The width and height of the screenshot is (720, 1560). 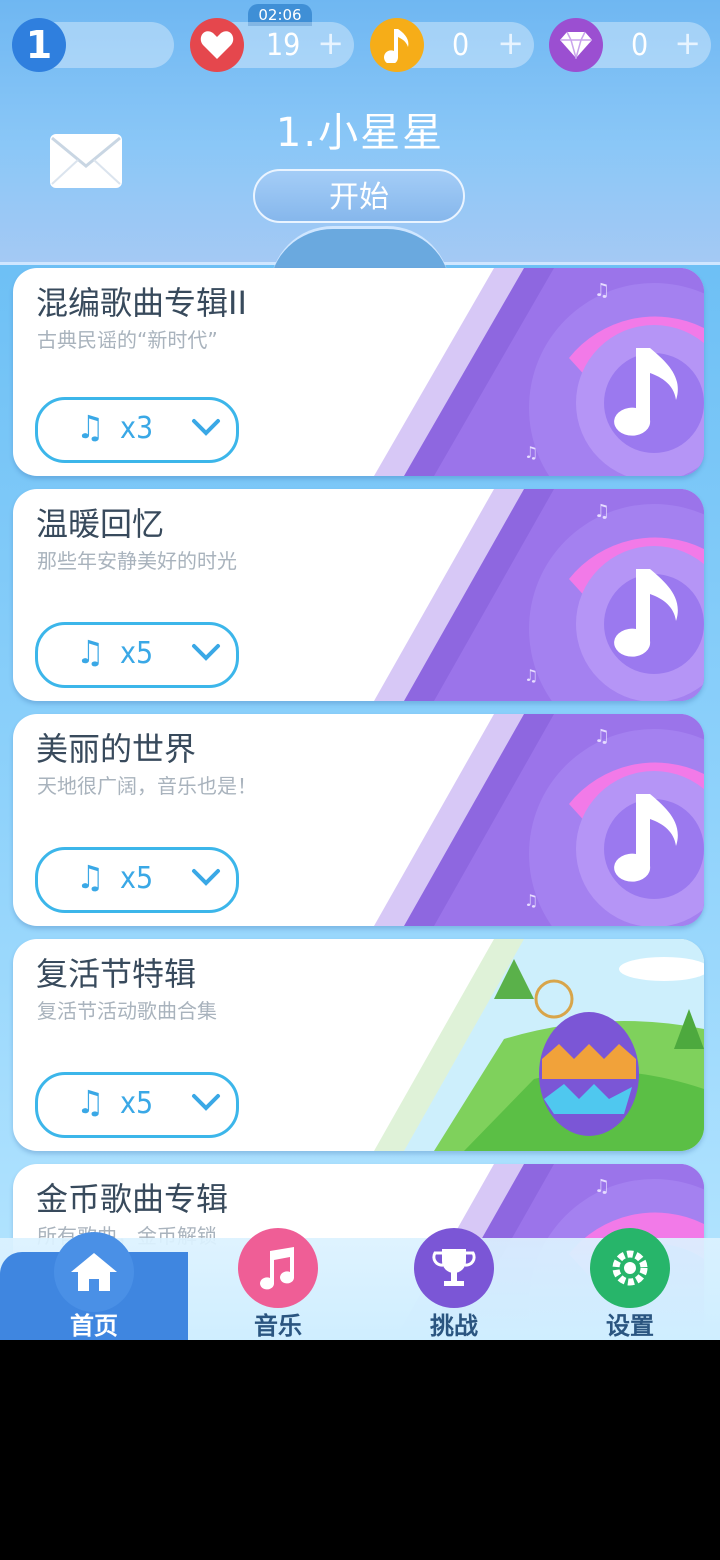 I want to click on album-subtitle: 古典民谣的“新时代”, so click(x=127, y=340).